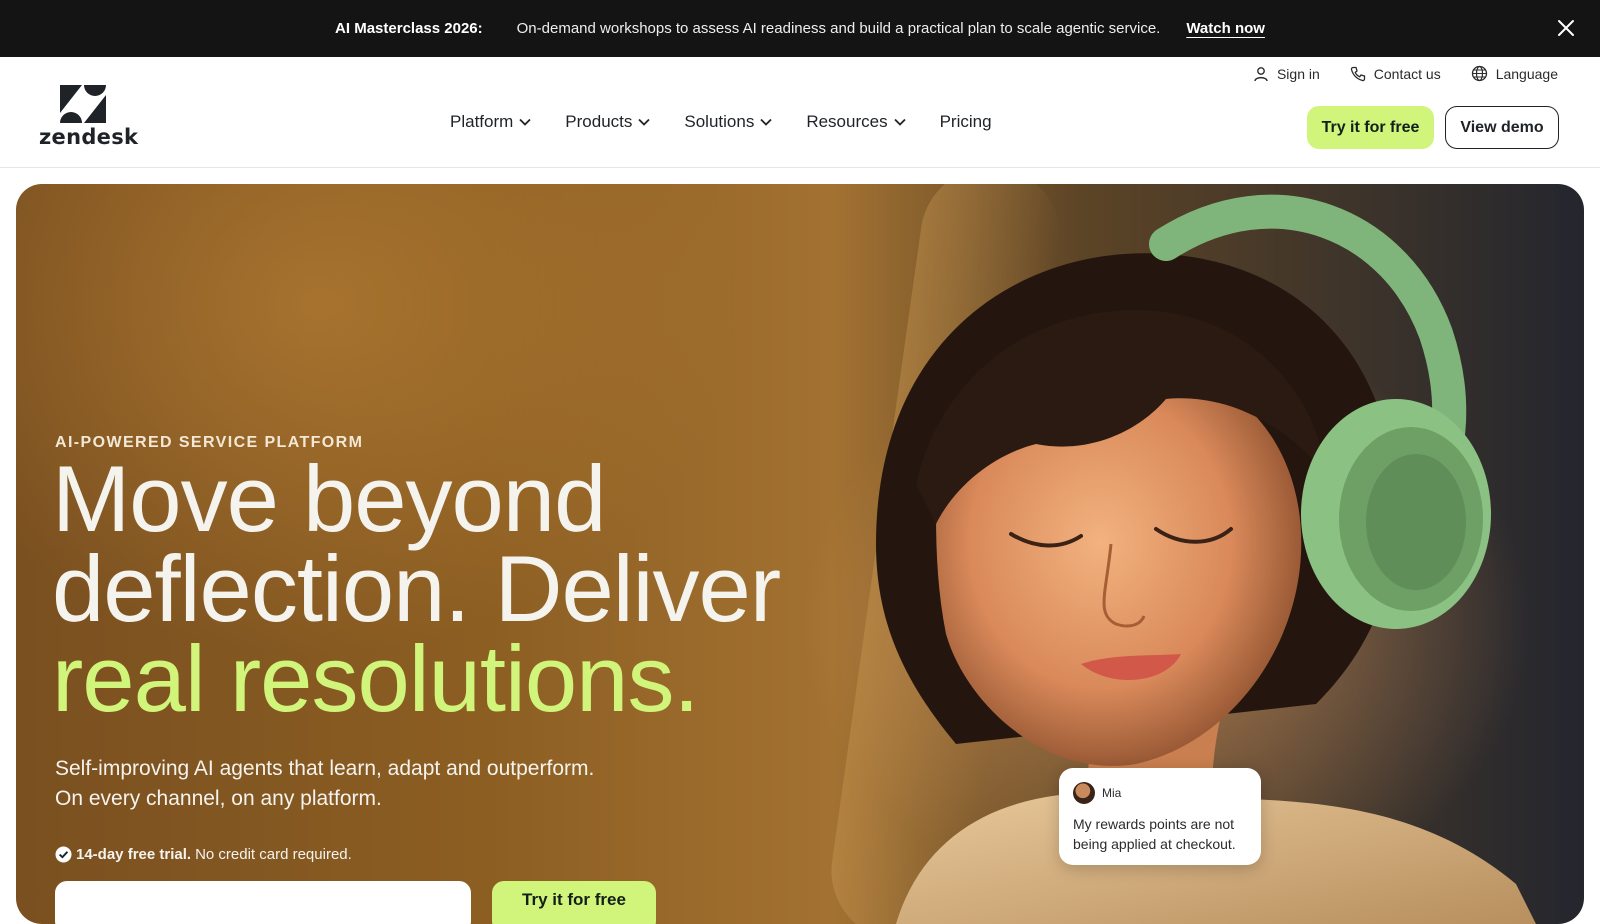  What do you see at coordinates (1502, 127) in the screenshot?
I see `view-demo-button: View demo` at bounding box center [1502, 127].